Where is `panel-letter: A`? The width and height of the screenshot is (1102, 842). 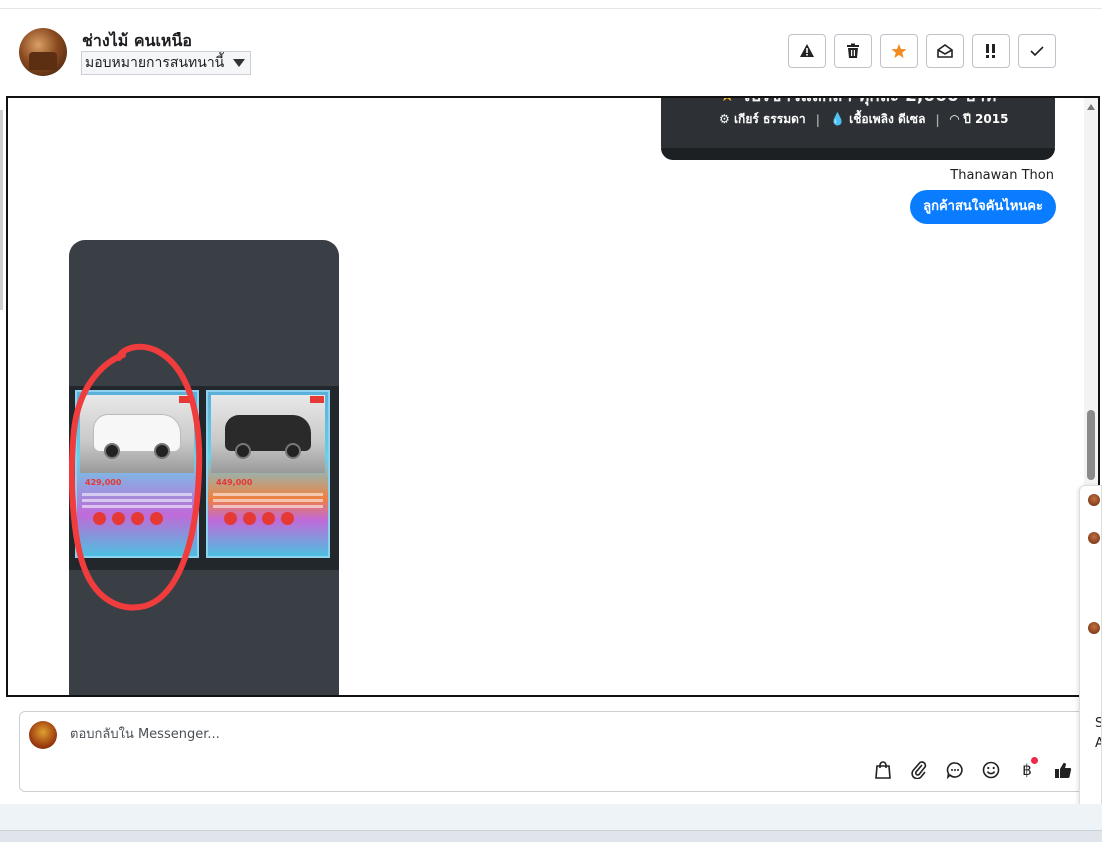
panel-letter: A is located at coordinates (1098, 743).